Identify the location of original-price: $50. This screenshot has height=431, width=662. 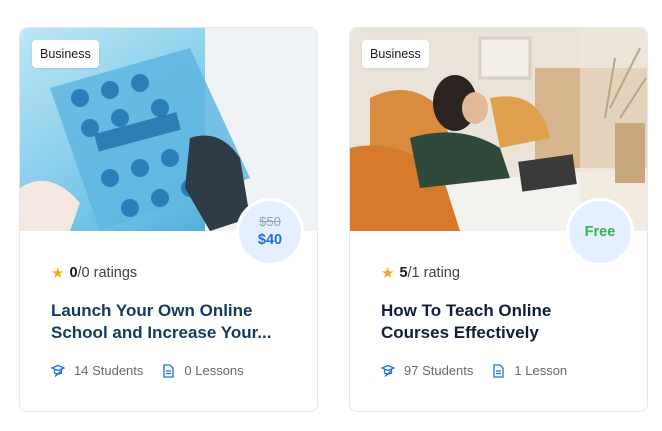
(270, 221).